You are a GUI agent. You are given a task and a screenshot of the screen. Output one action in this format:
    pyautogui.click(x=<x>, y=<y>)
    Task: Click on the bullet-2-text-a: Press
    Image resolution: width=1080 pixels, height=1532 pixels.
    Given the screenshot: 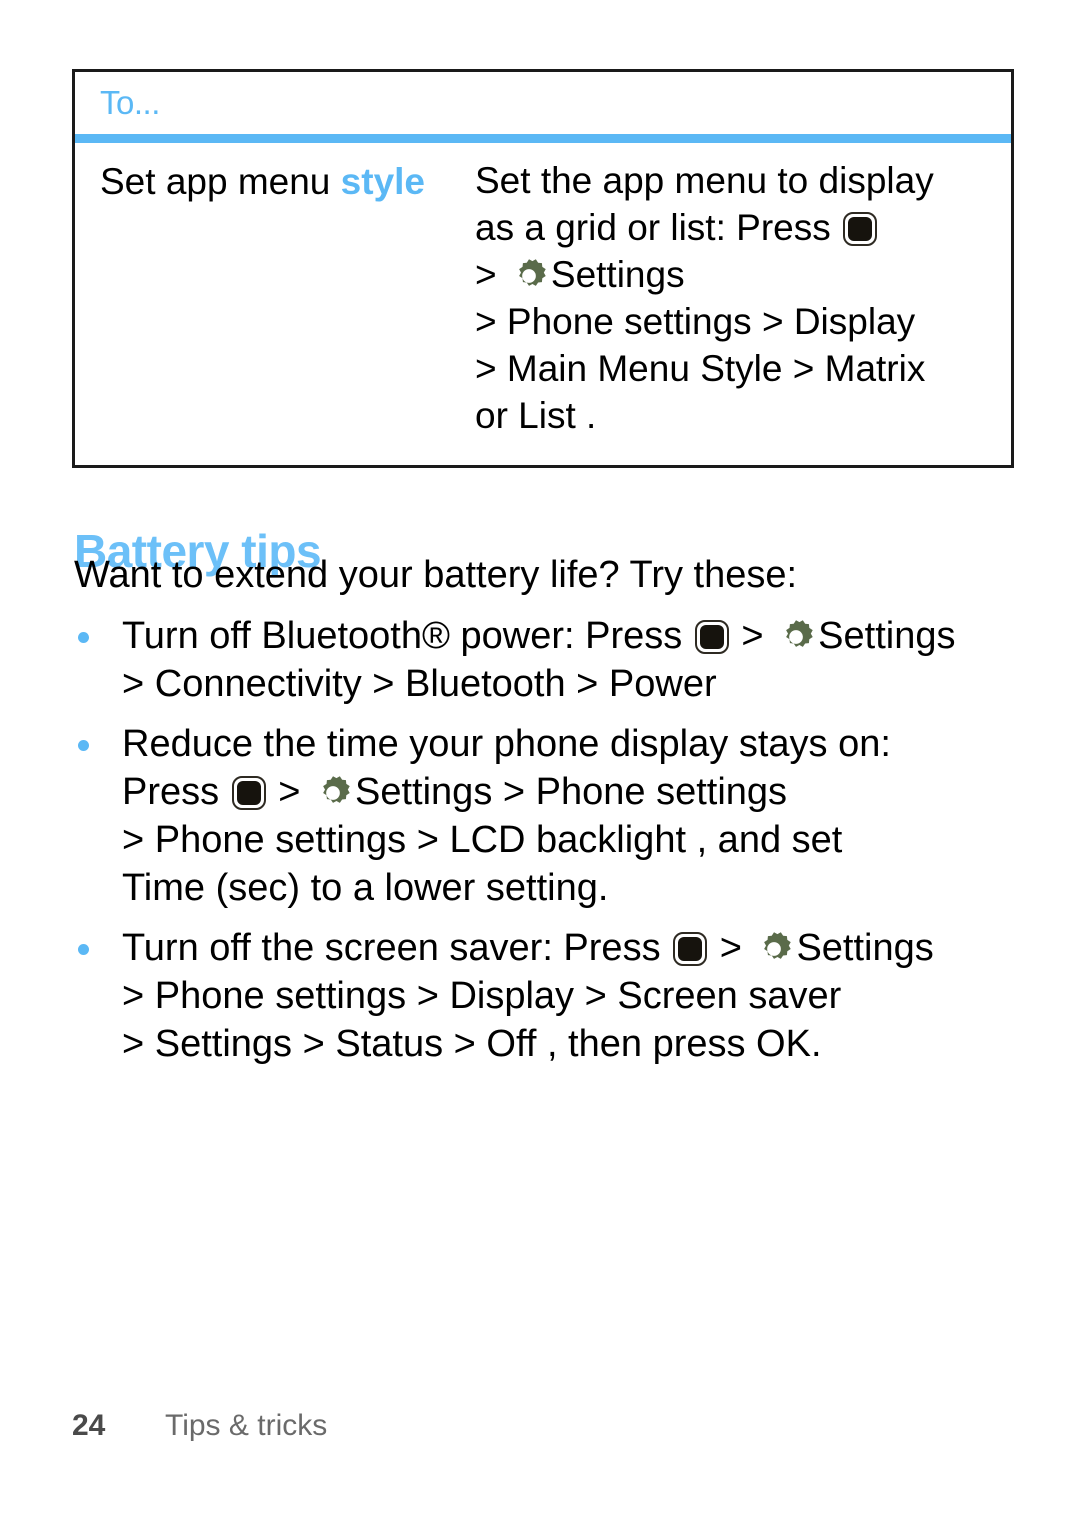 What is the action you would take?
    pyautogui.click(x=176, y=792)
    